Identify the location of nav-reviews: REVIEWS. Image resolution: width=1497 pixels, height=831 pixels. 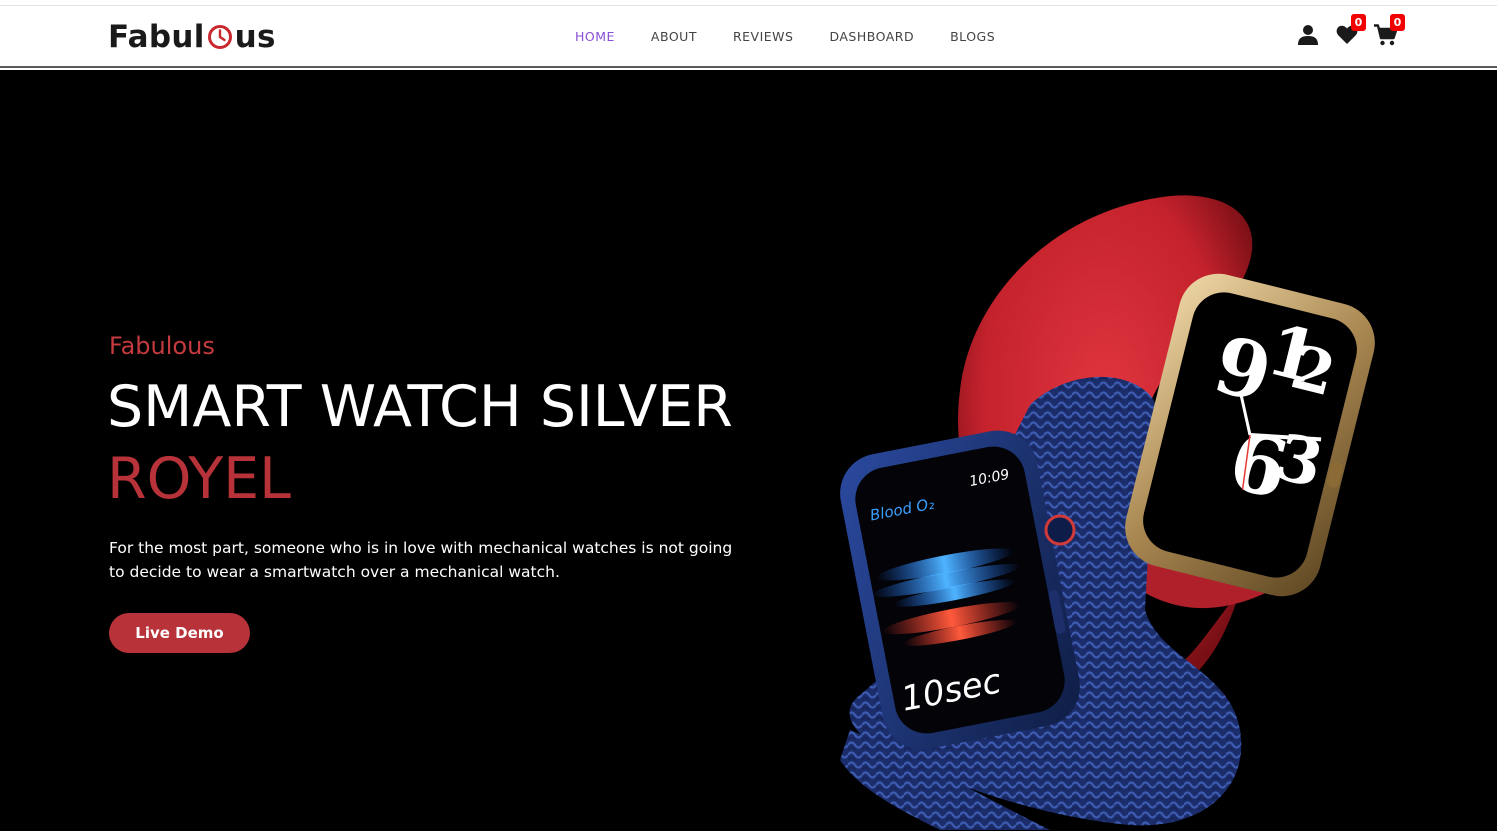
(763, 36).